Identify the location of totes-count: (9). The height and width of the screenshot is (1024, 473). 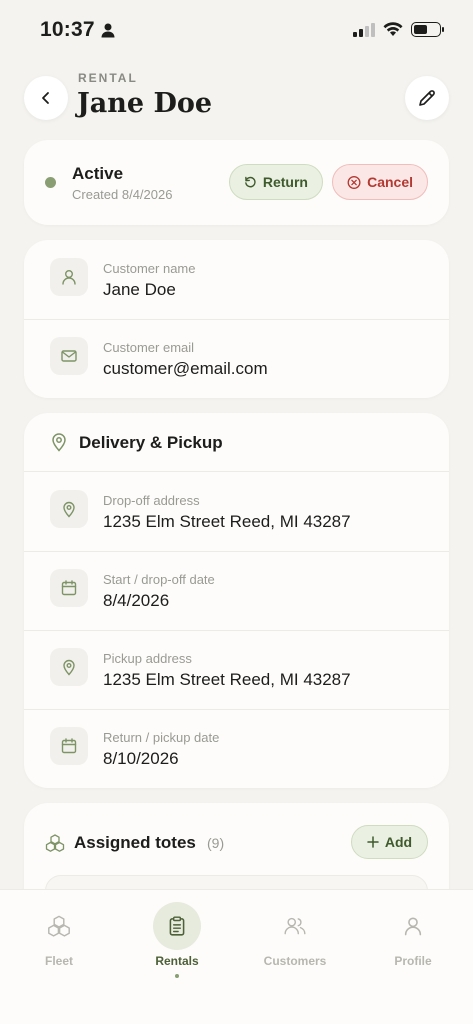
(216, 843).